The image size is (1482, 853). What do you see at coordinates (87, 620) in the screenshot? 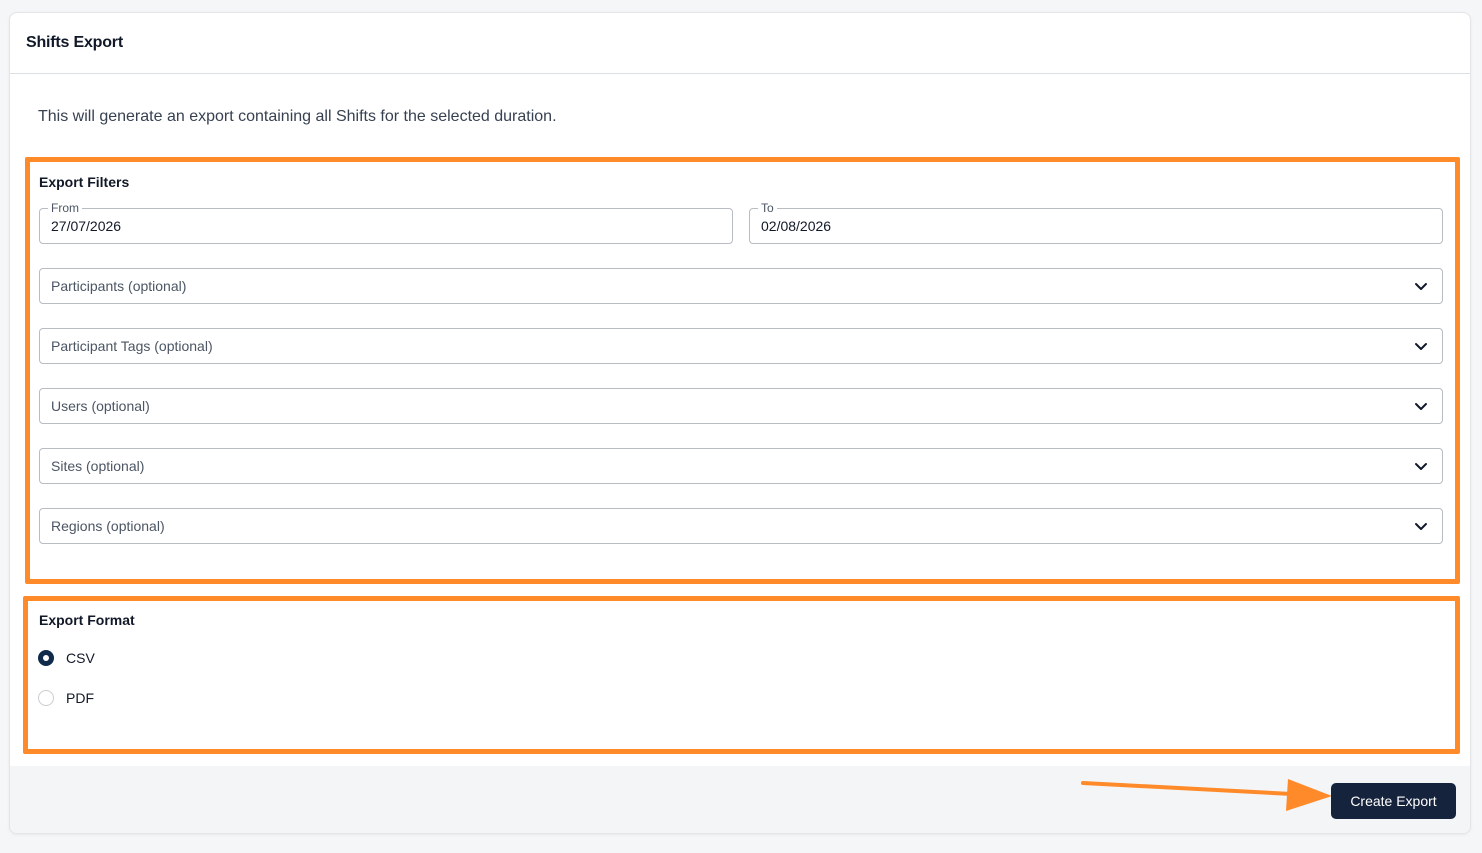
I see `export-format-heading: Export Format` at bounding box center [87, 620].